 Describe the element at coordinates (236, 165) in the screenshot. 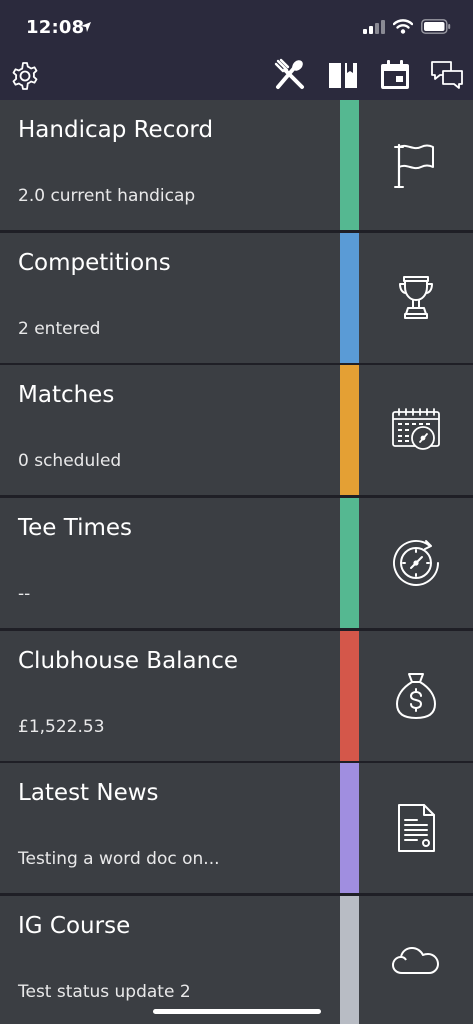

I see `tile-handicap-record: Handicap Record 2.0 current handicap` at that location.